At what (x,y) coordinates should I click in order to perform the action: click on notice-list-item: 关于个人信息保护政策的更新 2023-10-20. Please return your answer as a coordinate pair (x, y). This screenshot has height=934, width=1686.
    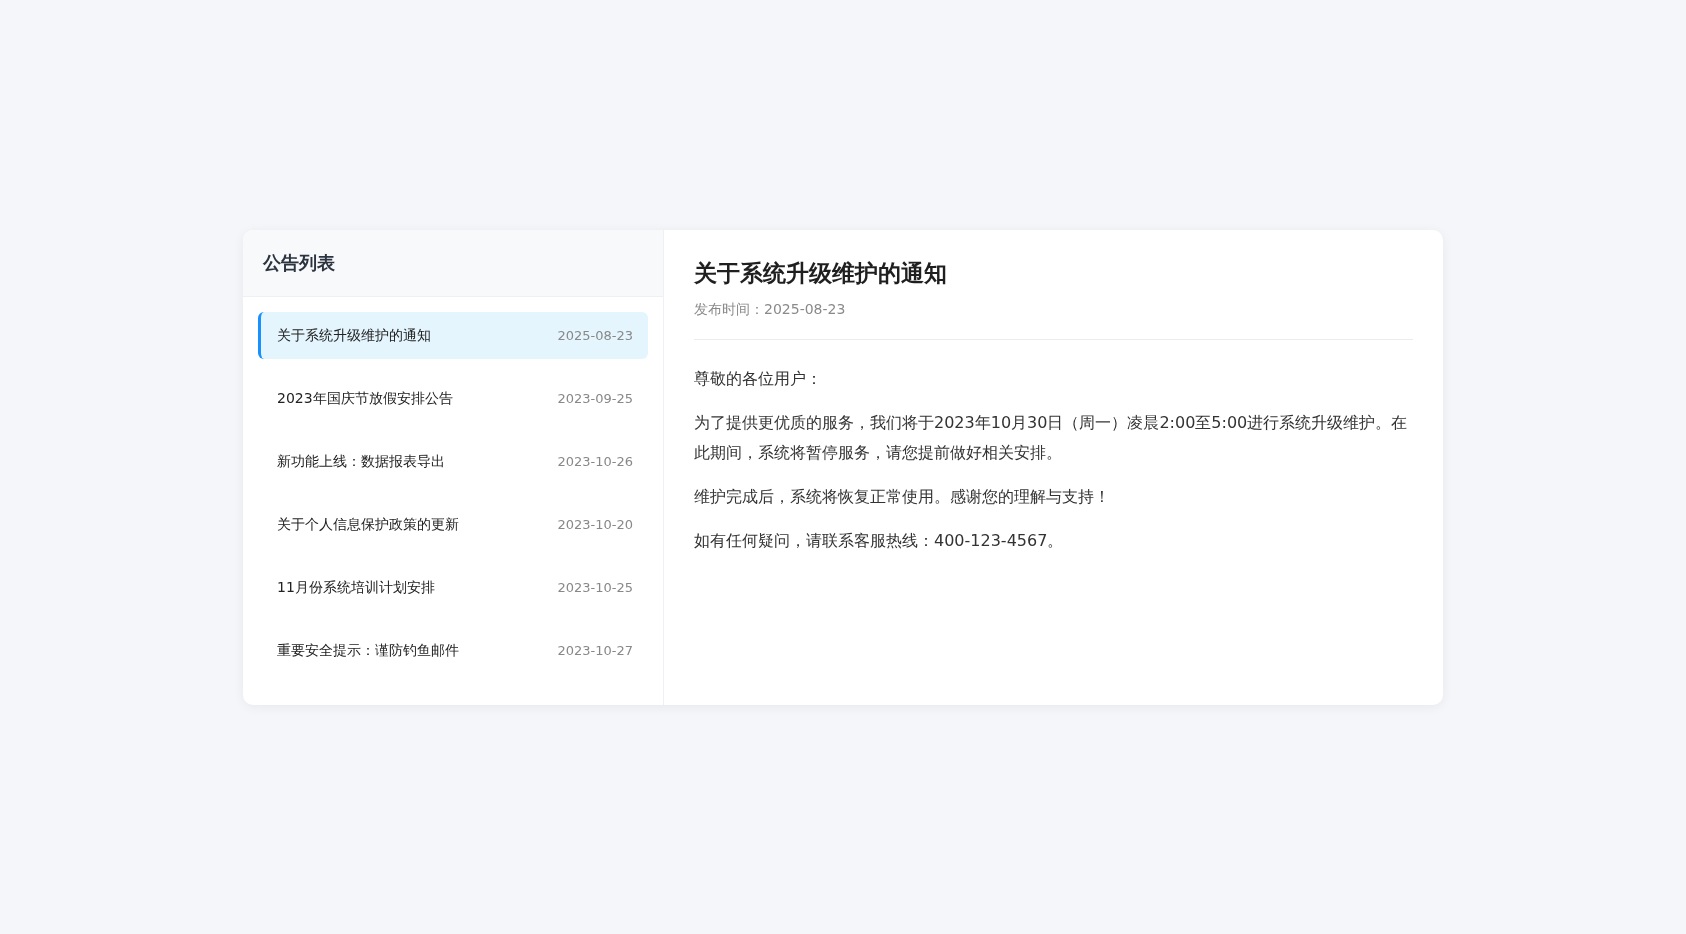
    Looking at the image, I should click on (453, 524).